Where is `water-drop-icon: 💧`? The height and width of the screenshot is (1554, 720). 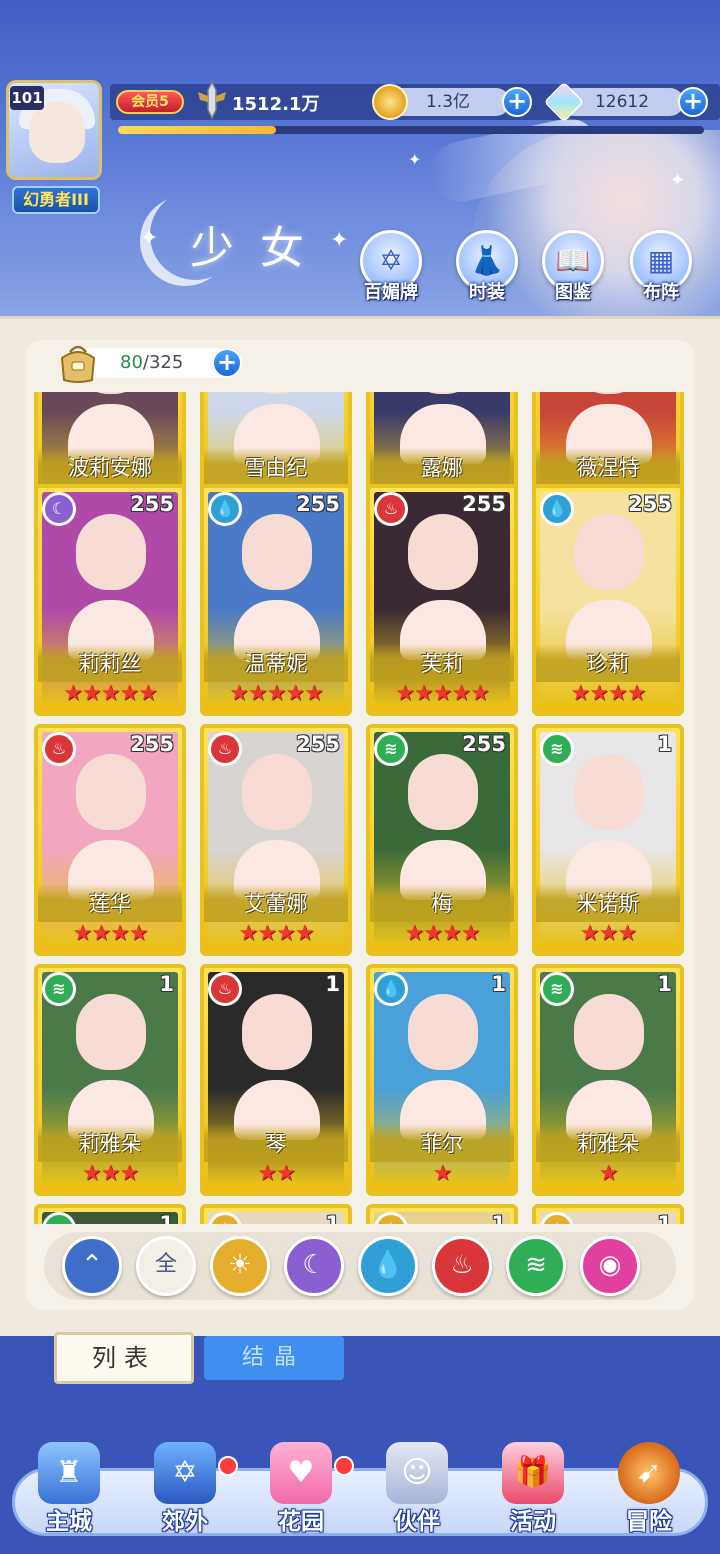
water-drop-icon: 💧 is located at coordinates (388, 1265).